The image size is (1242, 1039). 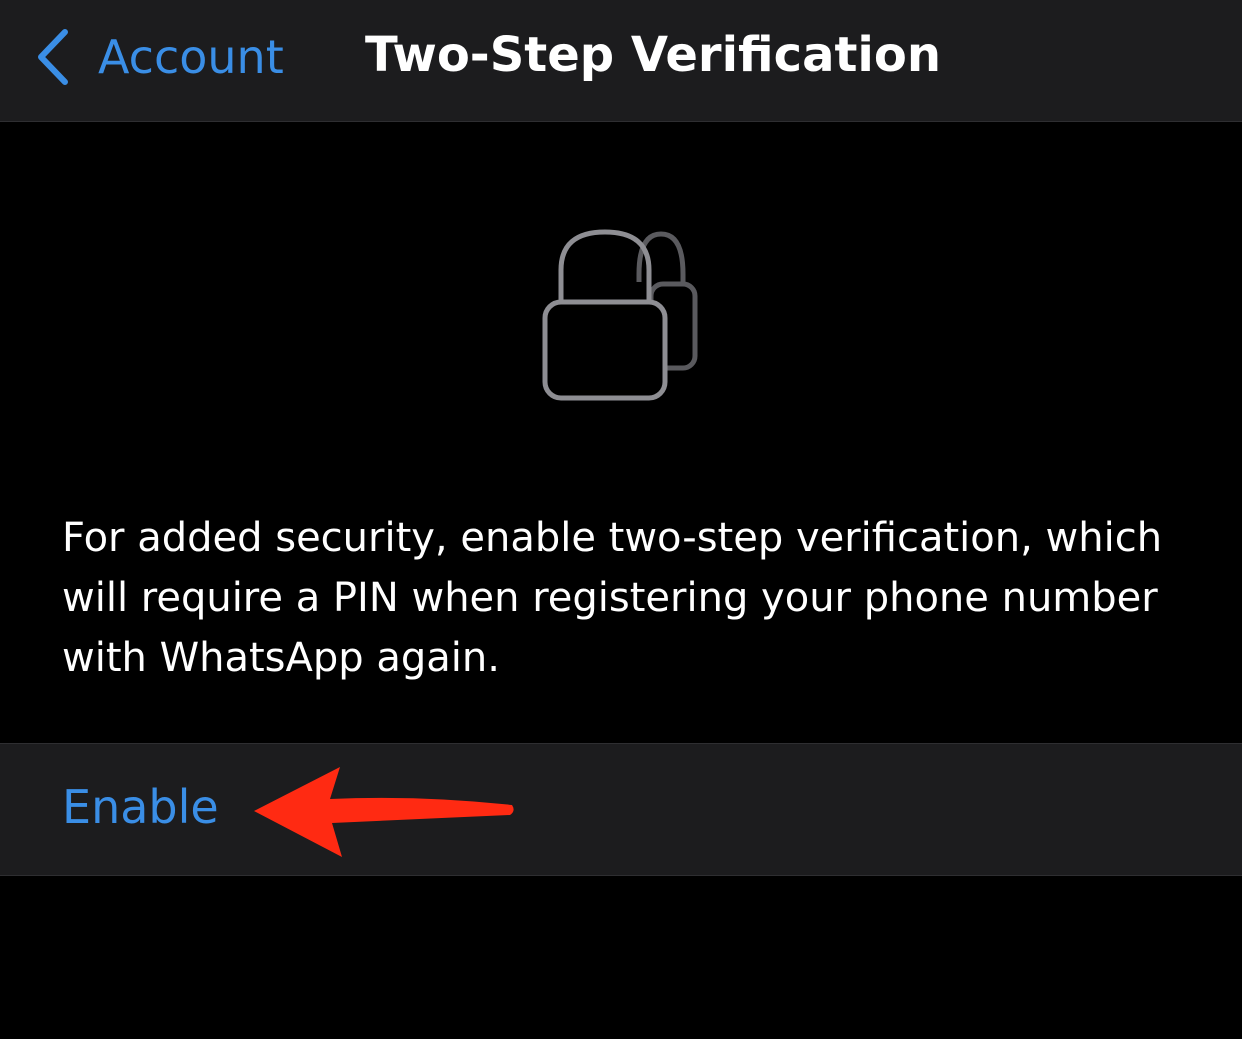 I want to click on chevron-left-icon, so click(x=52, y=57).